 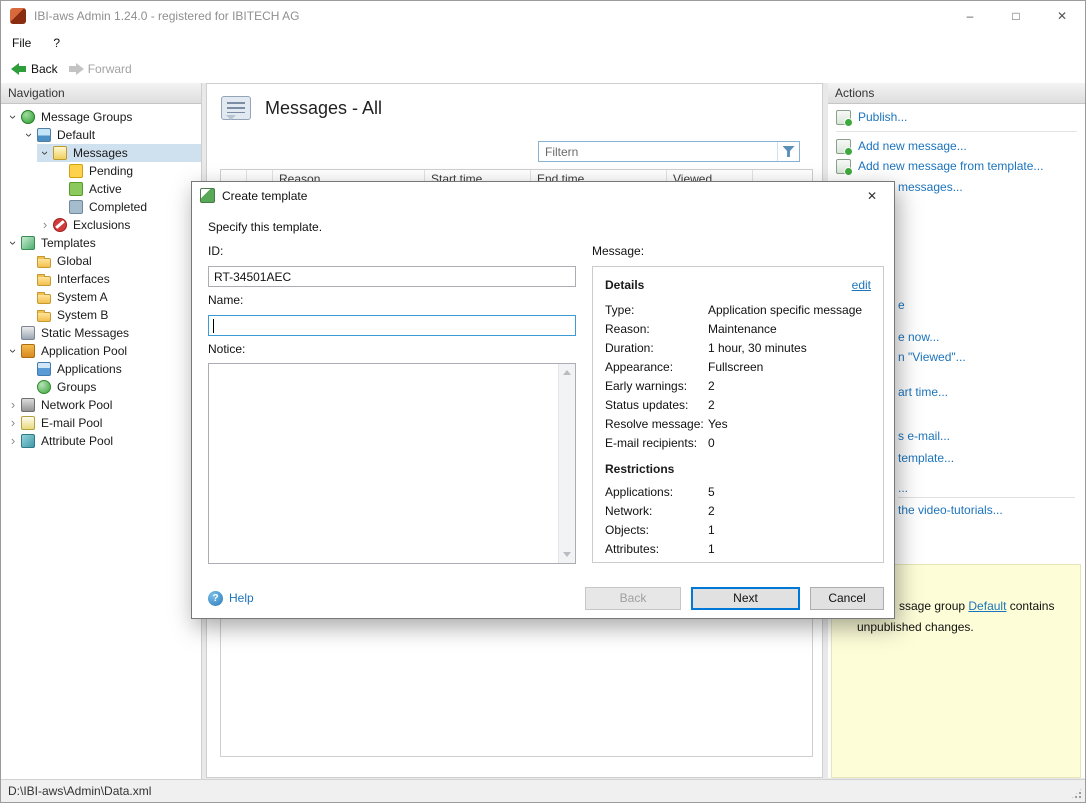 I want to click on detail-label: Network:, so click(x=629, y=510).